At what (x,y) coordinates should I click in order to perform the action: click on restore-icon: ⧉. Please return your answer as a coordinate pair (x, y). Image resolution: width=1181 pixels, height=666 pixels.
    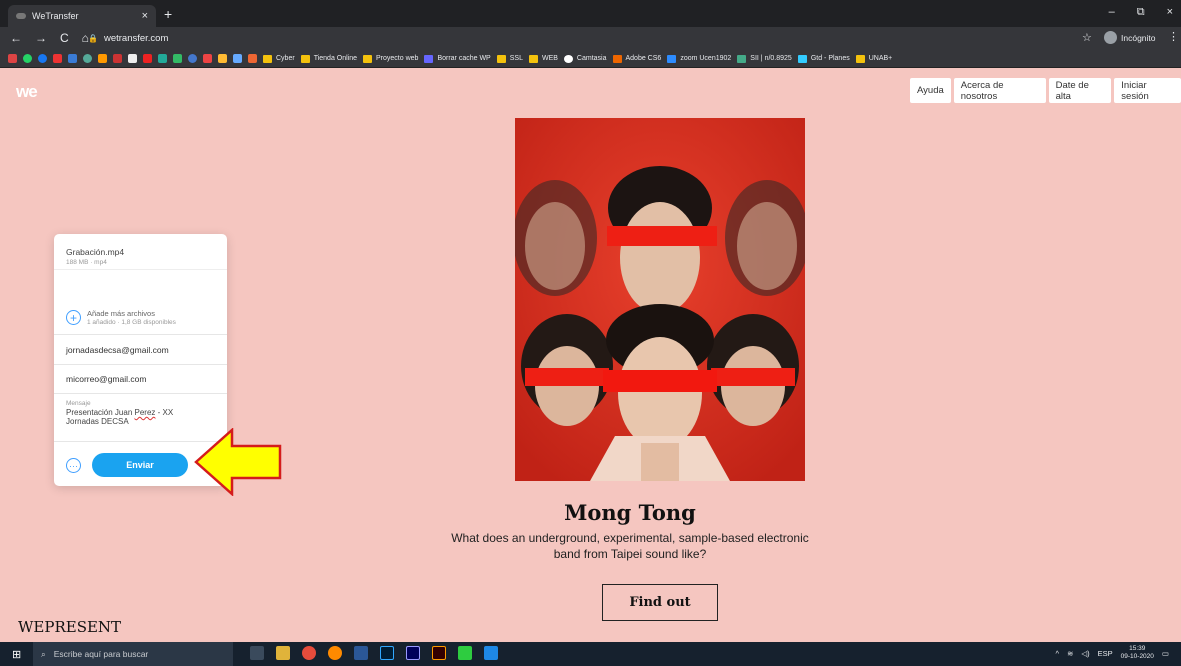
    Looking at the image, I should click on (1141, 12).